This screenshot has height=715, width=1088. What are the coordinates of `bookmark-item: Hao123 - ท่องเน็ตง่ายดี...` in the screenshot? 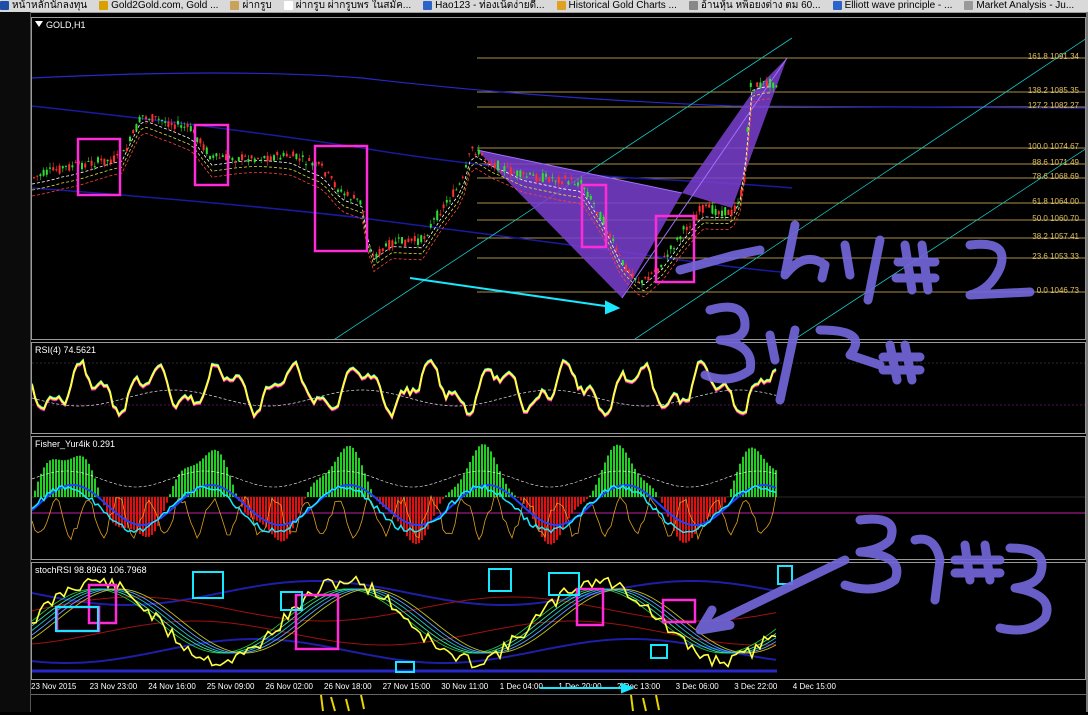 It's located at (483, 6).